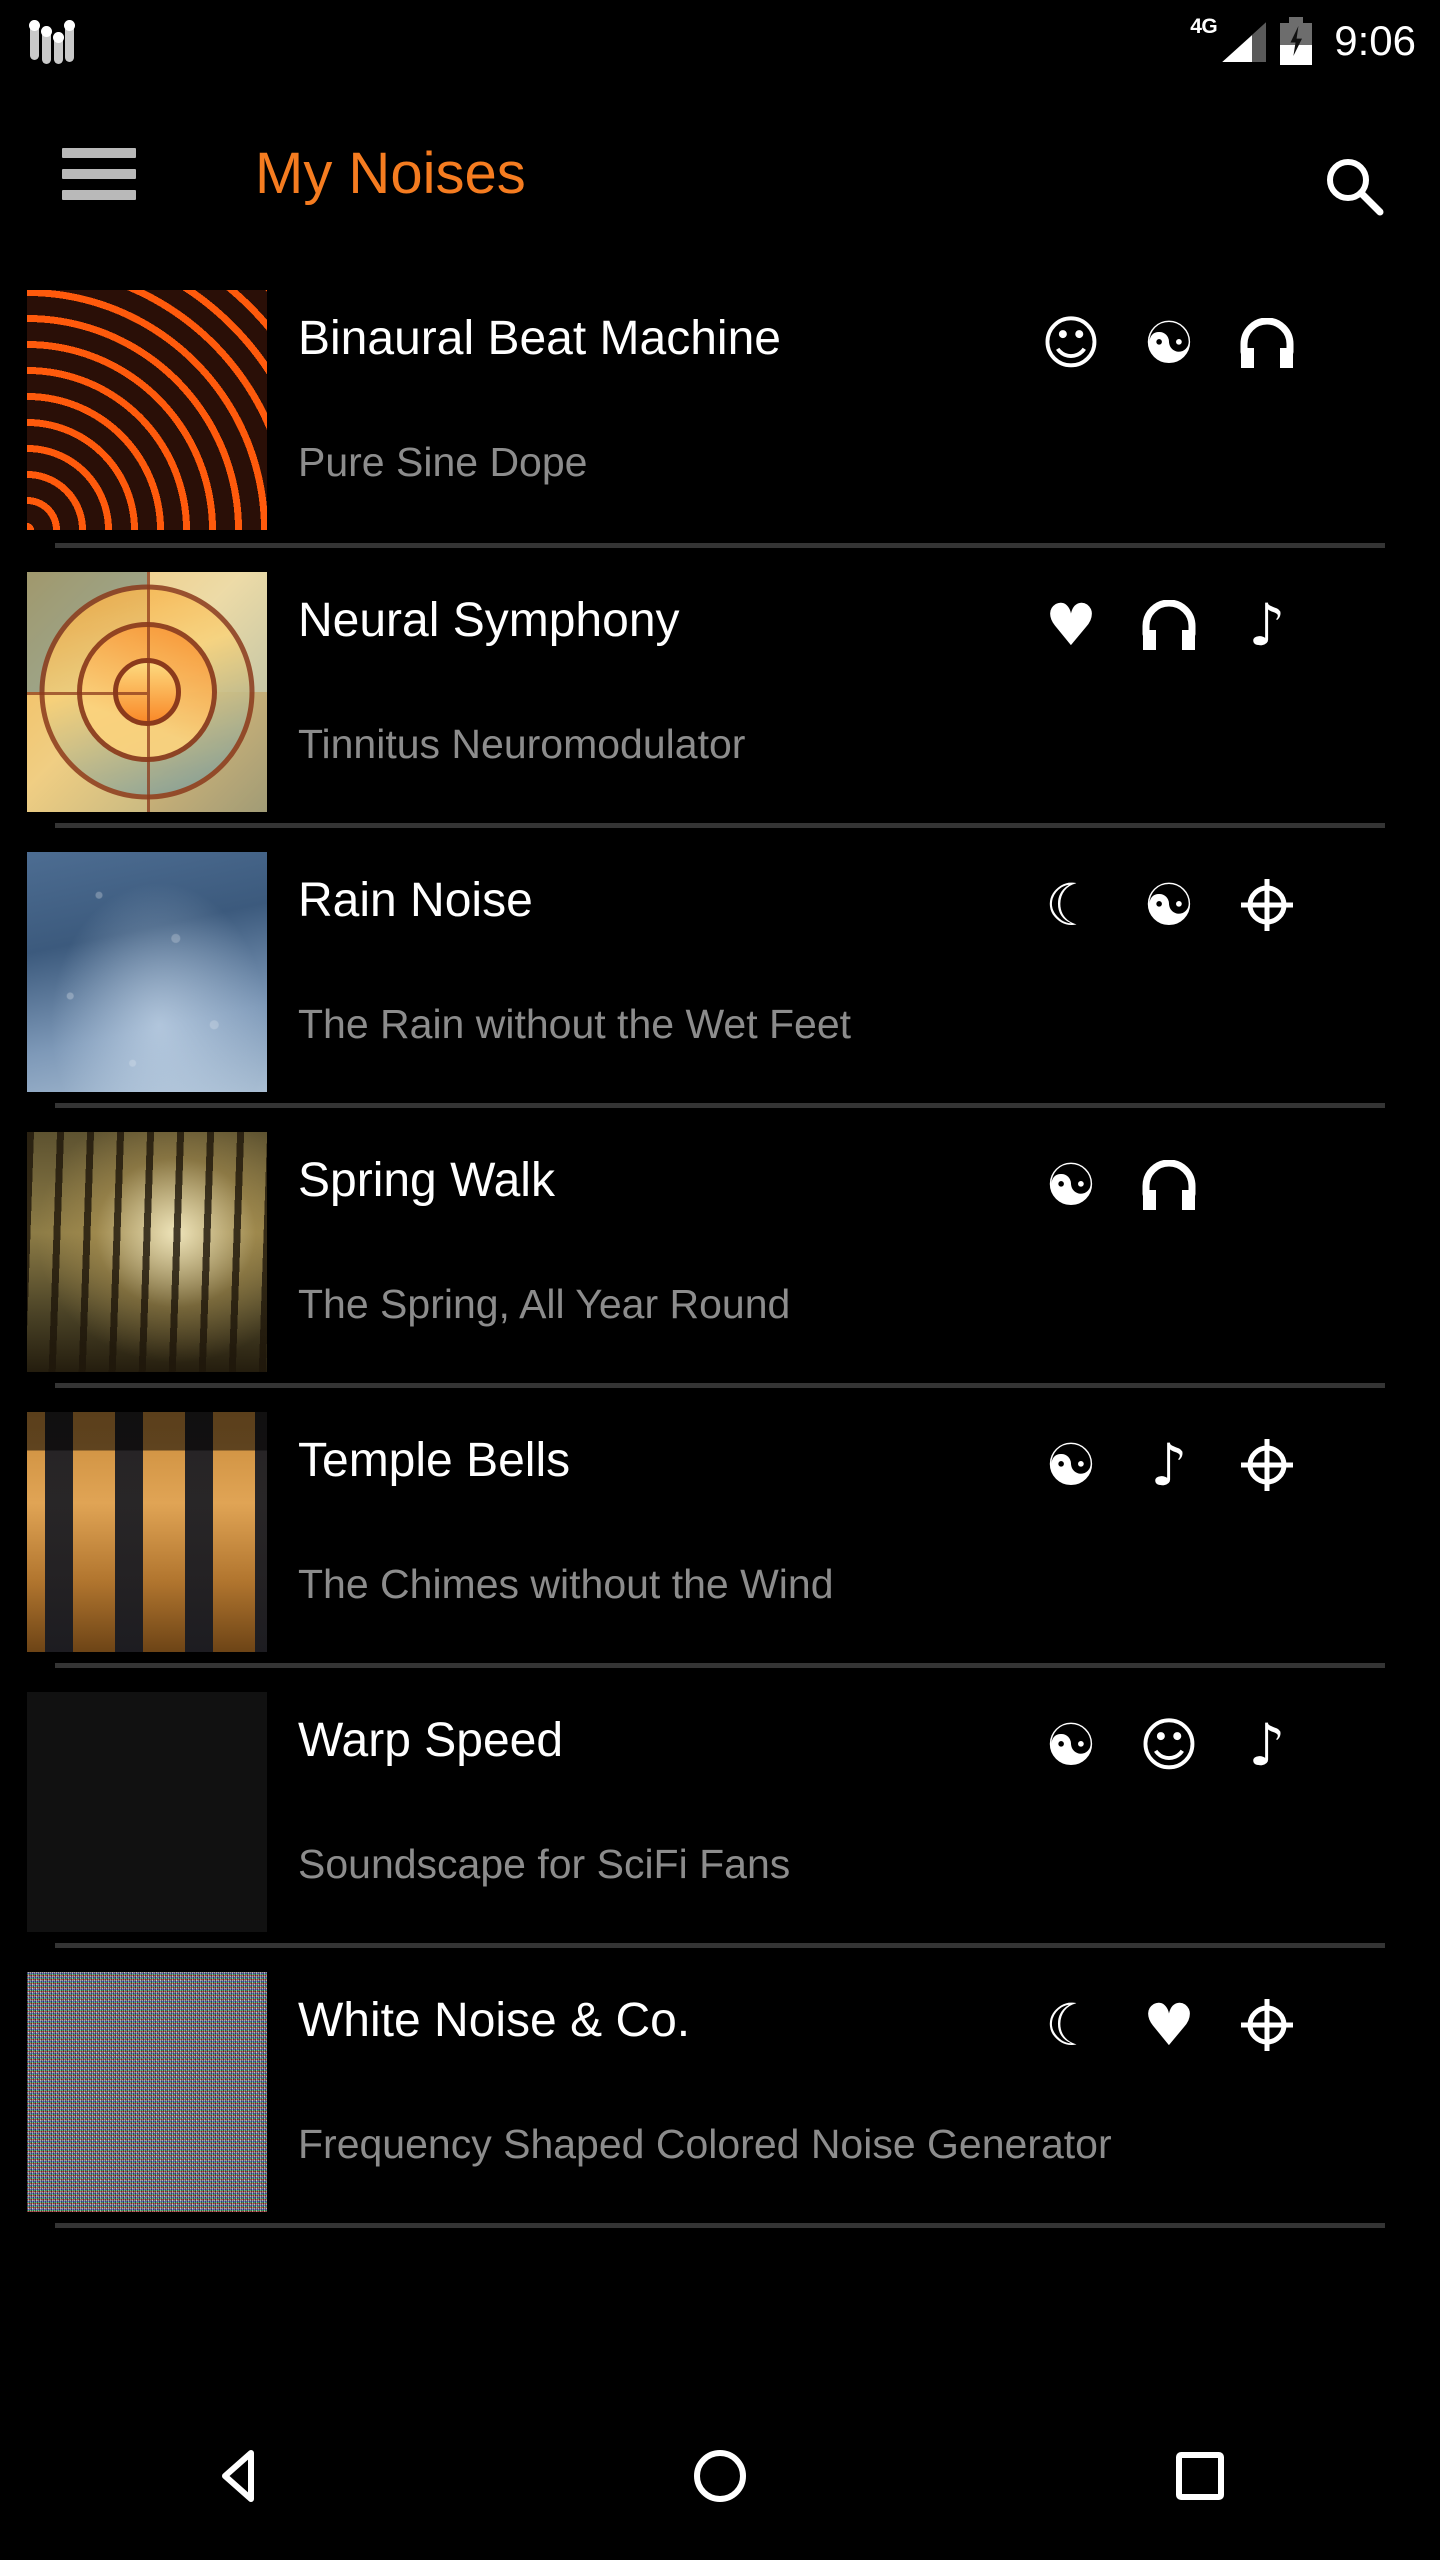 The height and width of the screenshot is (2560, 1440). I want to click on search-button, so click(1355, 187).